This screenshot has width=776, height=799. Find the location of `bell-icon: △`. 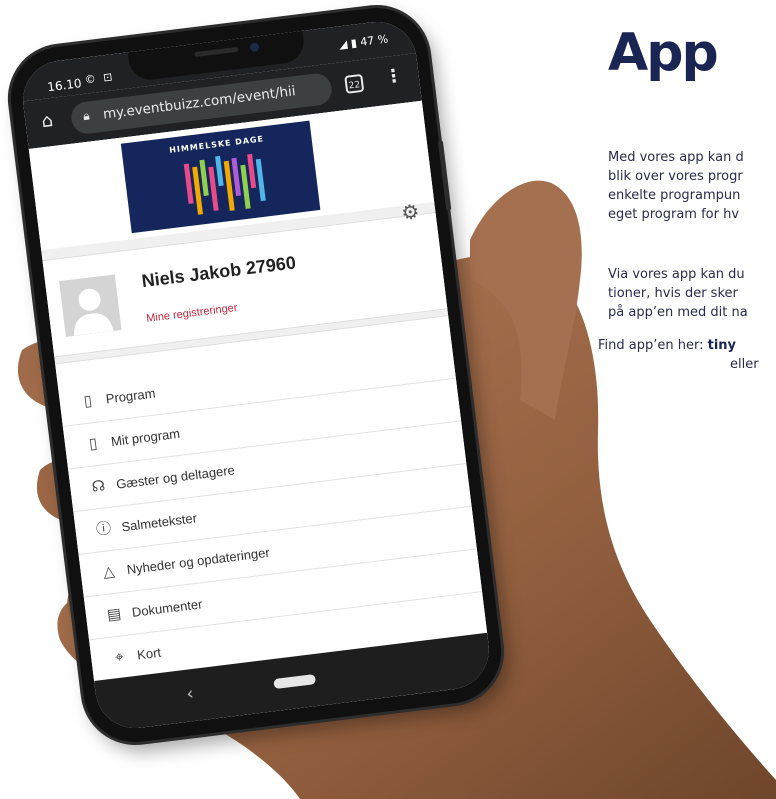

bell-icon: △ is located at coordinates (109, 572).